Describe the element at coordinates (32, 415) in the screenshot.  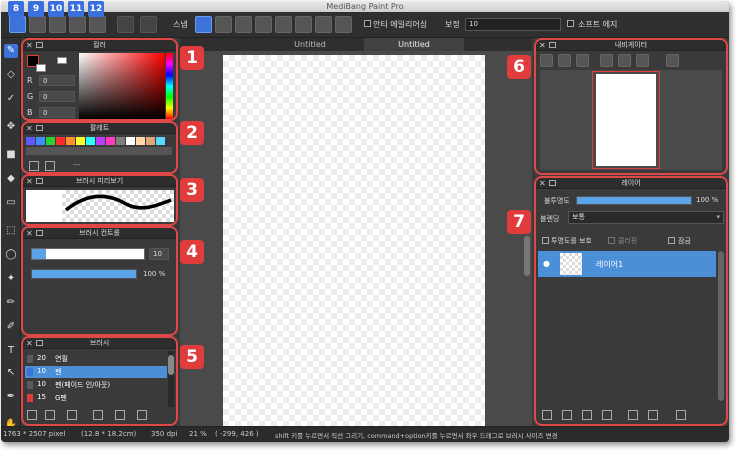
I see `cloud-brush-icon` at that location.